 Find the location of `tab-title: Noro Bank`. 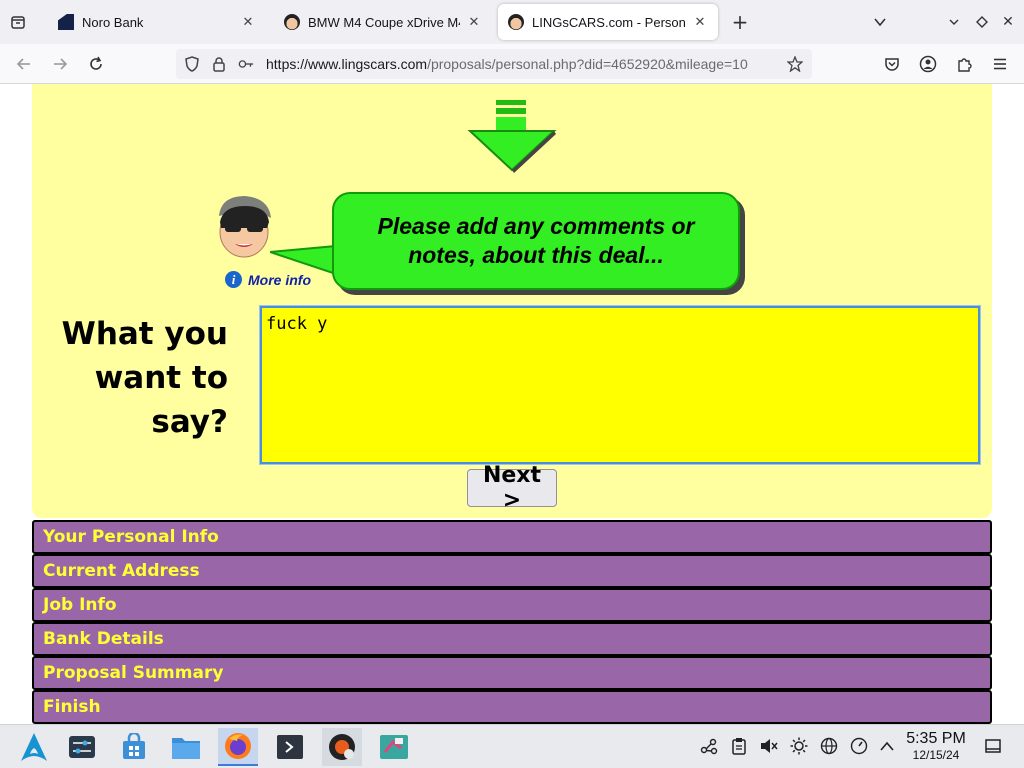

tab-title: Noro Bank is located at coordinates (113, 22).